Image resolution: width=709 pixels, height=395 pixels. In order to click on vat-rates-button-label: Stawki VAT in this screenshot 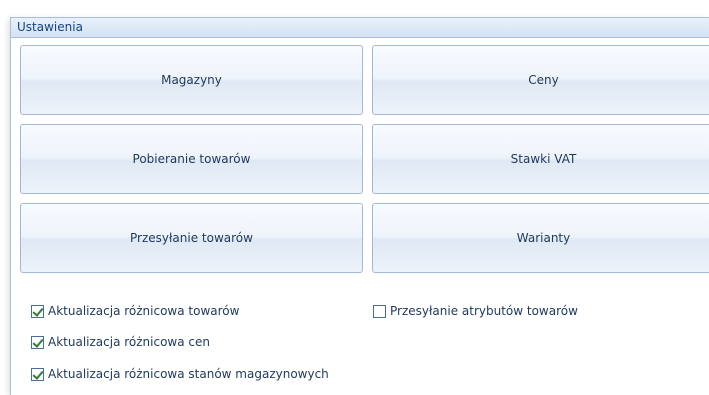, I will do `click(543, 159)`.